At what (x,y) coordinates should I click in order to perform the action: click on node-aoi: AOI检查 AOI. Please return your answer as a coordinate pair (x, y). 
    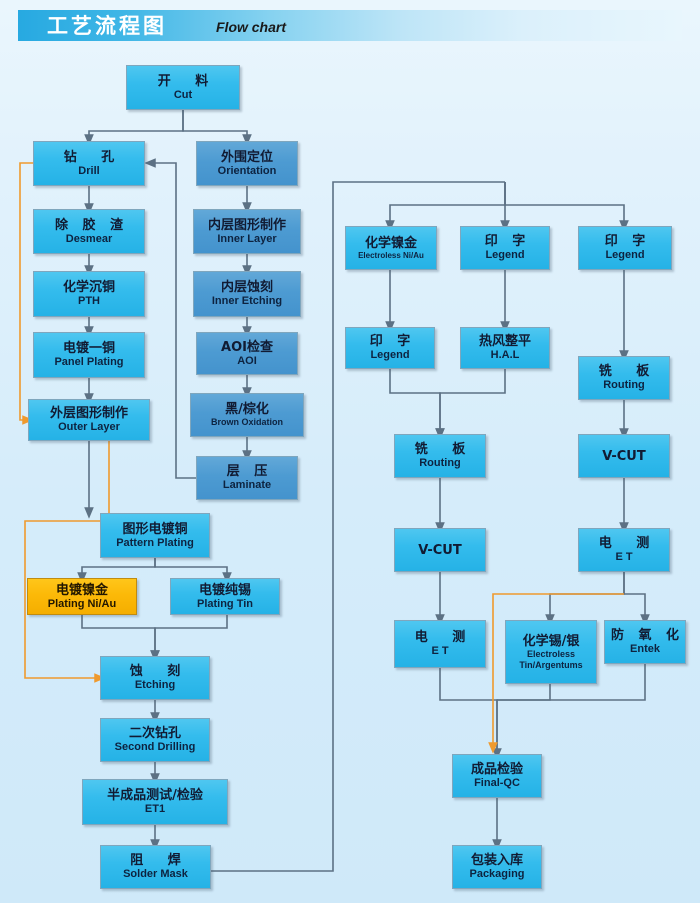
    Looking at the image, I should click on (247, 353).